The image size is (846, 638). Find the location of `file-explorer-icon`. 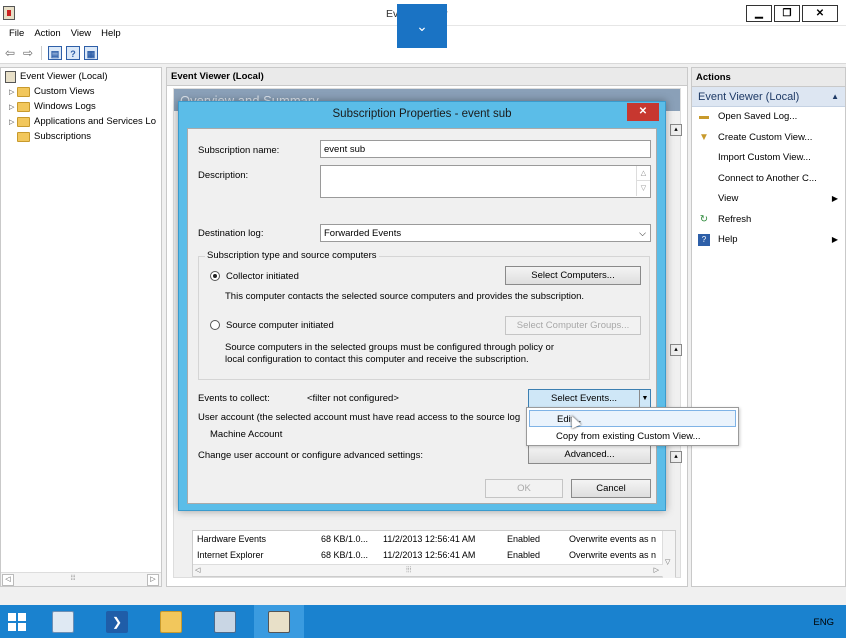

file-explorer-icon is located at coordinates (171, 621).